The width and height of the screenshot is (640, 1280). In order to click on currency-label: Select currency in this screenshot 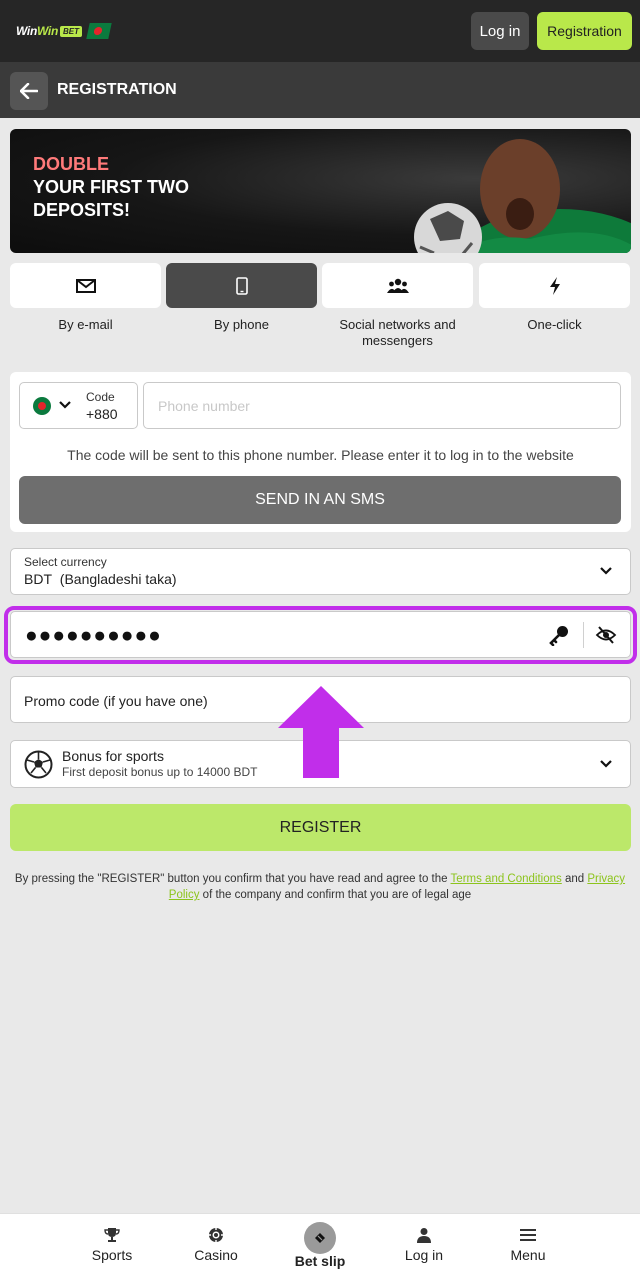, I will do `click(65, 562)`.